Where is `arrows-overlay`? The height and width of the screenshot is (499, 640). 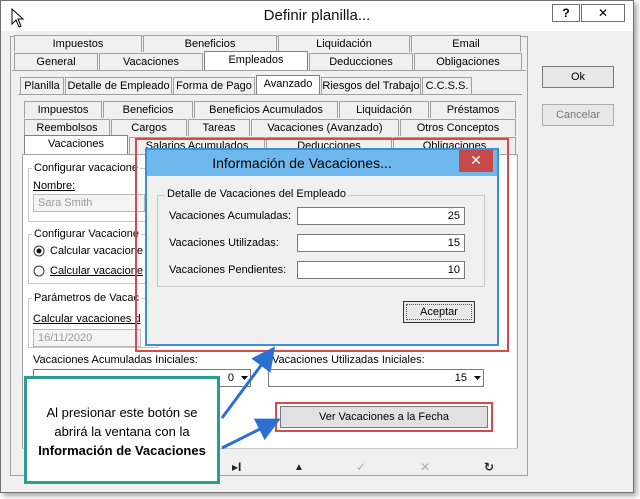
arrows-overlay is located at coordinates (250, 398).